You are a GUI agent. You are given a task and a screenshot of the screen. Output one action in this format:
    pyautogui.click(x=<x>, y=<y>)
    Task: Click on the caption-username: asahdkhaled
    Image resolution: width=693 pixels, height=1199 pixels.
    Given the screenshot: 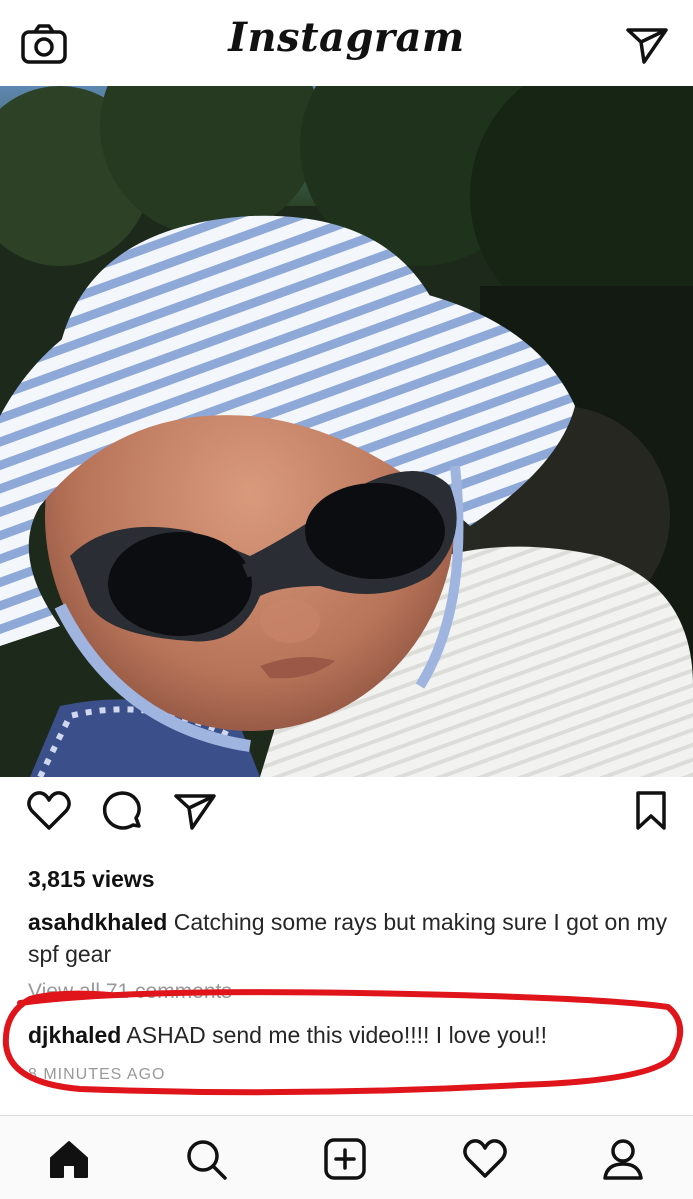 What is the action you would take?
    pyautogui.click(x=97, y=922)
    